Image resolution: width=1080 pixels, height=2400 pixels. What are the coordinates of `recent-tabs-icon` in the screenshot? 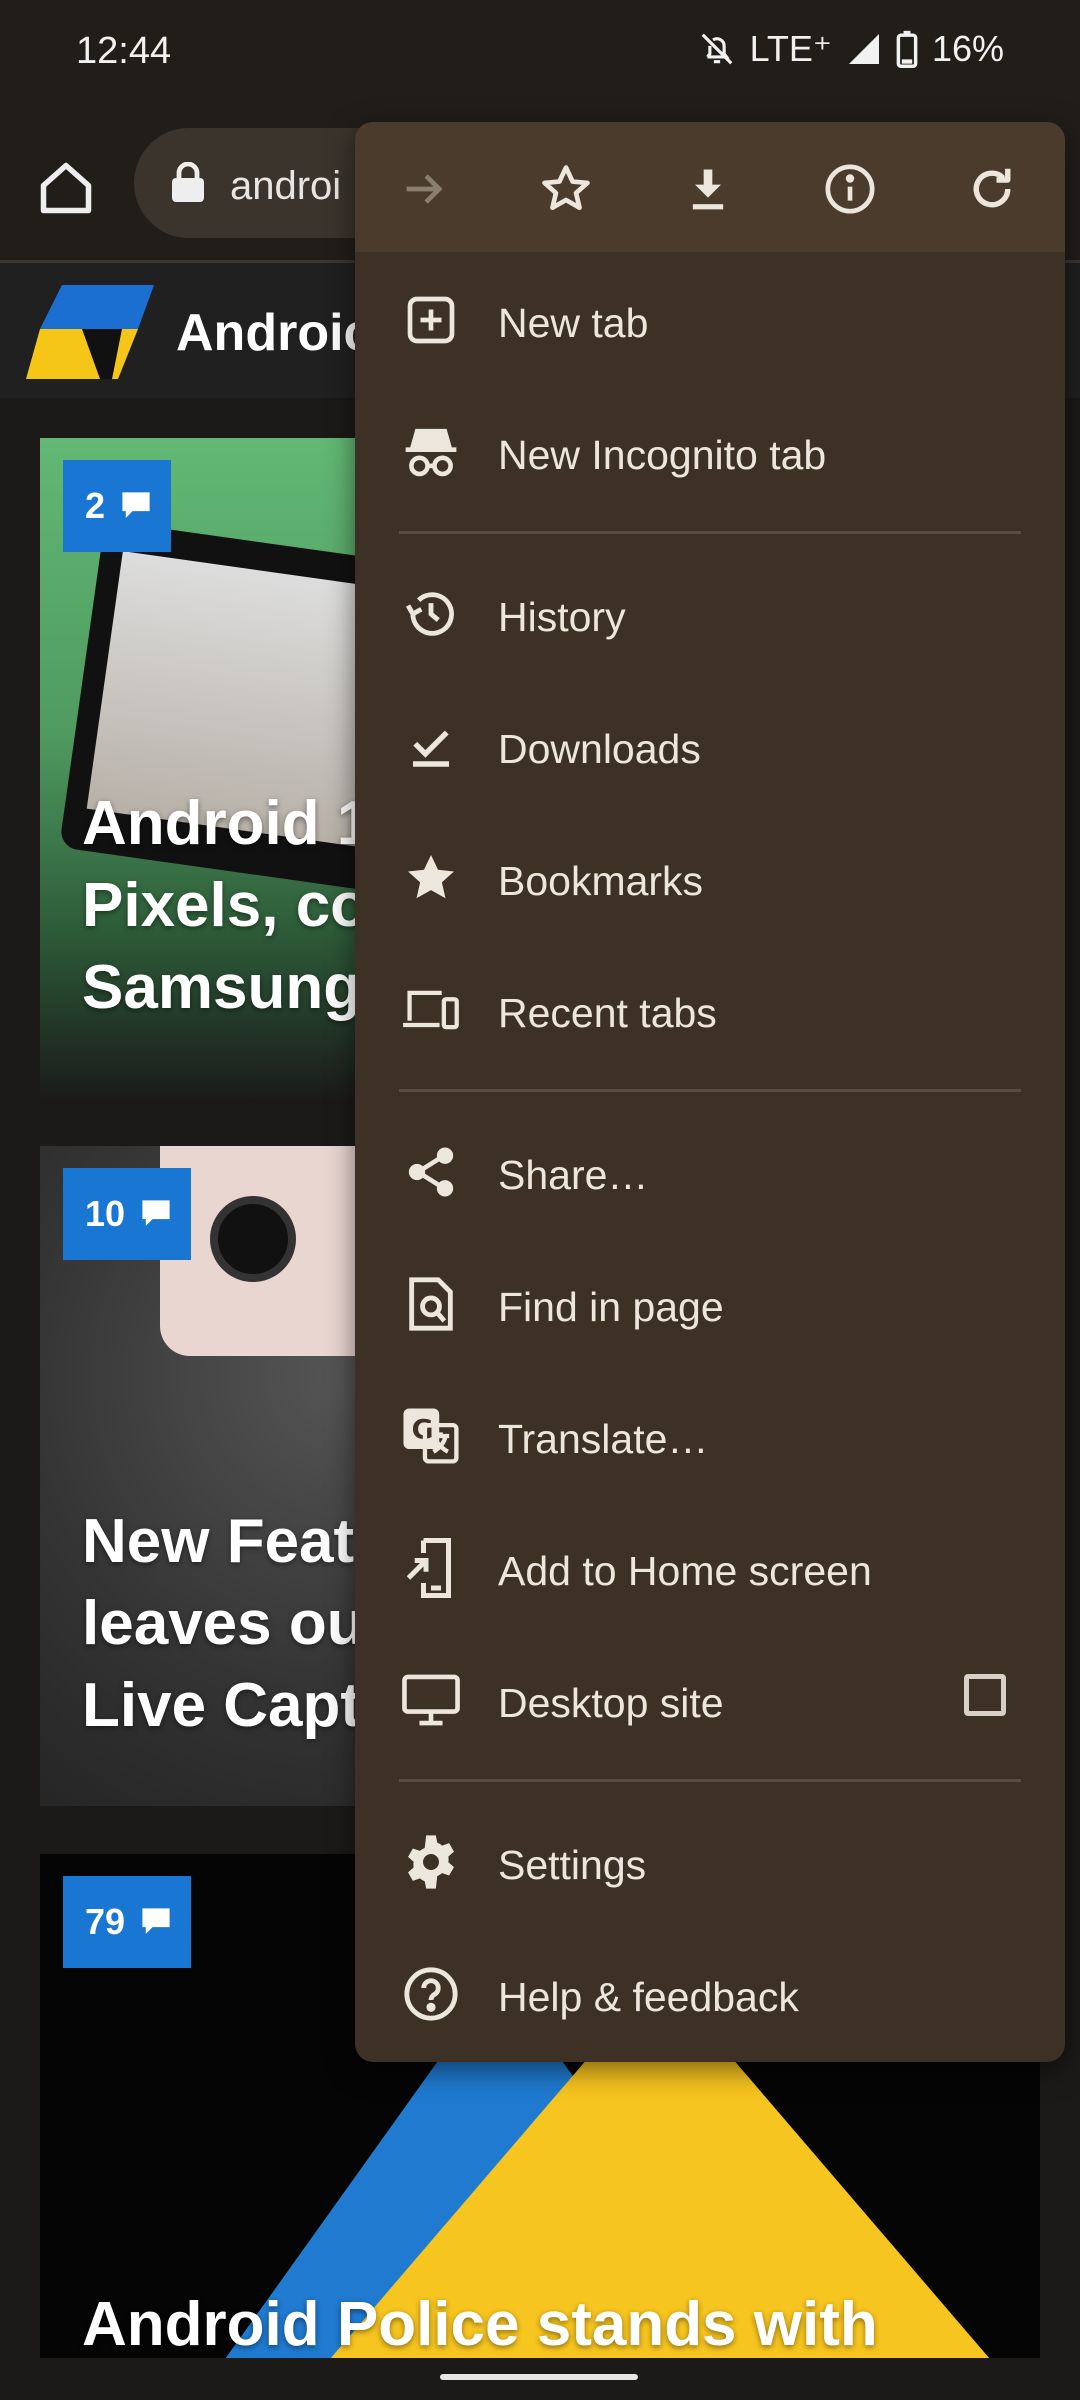 It's located at (431, 1010).